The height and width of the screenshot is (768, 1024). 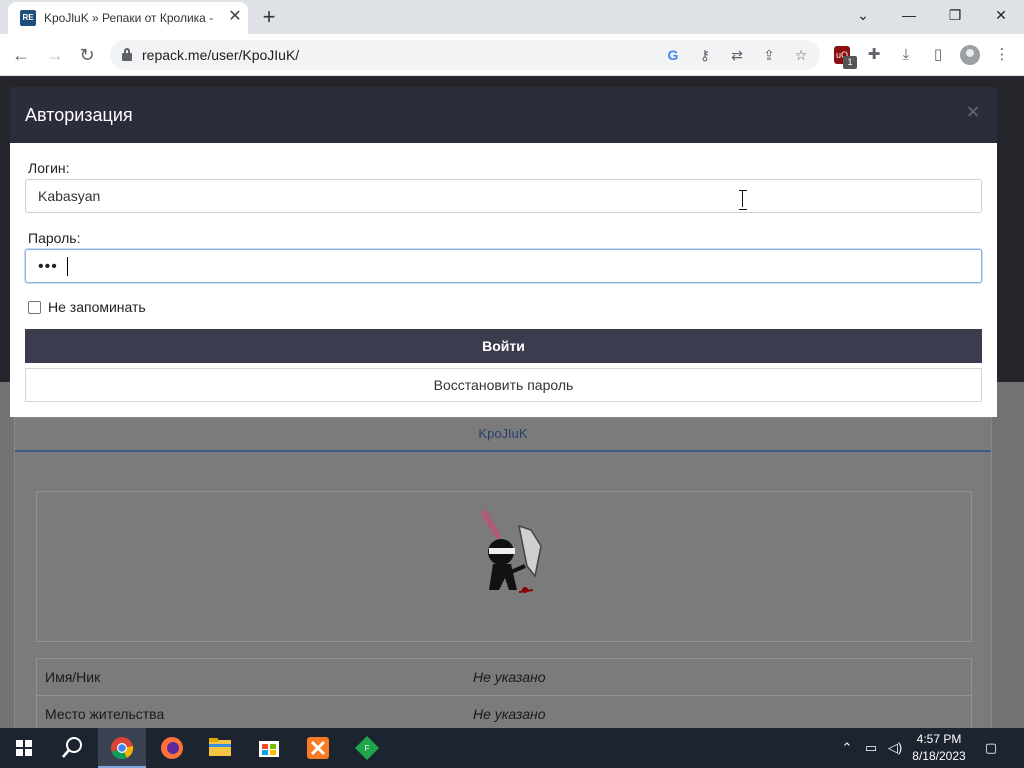 I want to click on new-tab-button: +, so click(x=269, y=17).